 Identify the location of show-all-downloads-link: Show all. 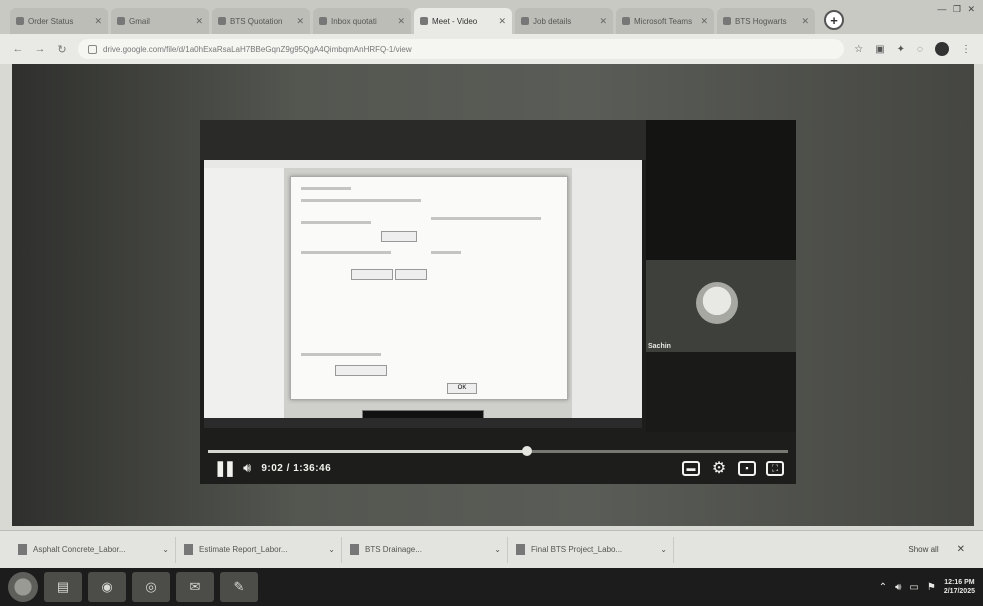
(923, 549).